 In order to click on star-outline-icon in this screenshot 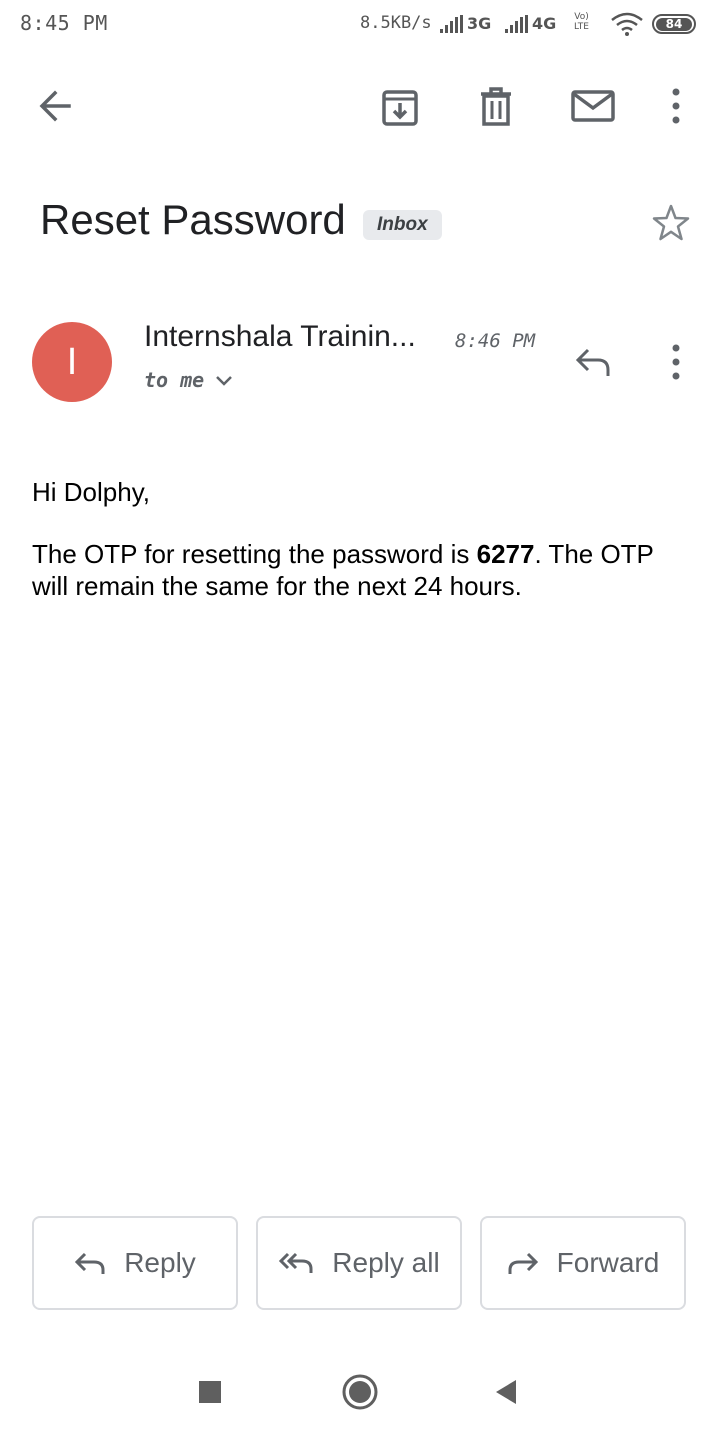, I will do `click(671, 222)`.